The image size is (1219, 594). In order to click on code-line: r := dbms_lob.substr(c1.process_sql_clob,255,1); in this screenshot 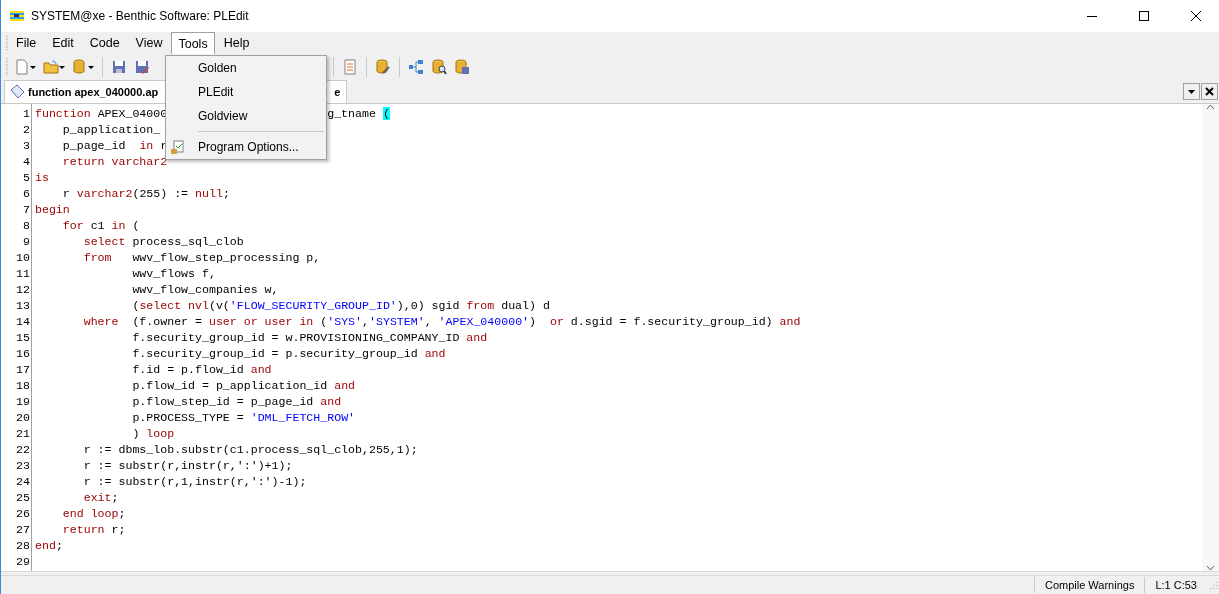, I will do `click(250, 450)`.